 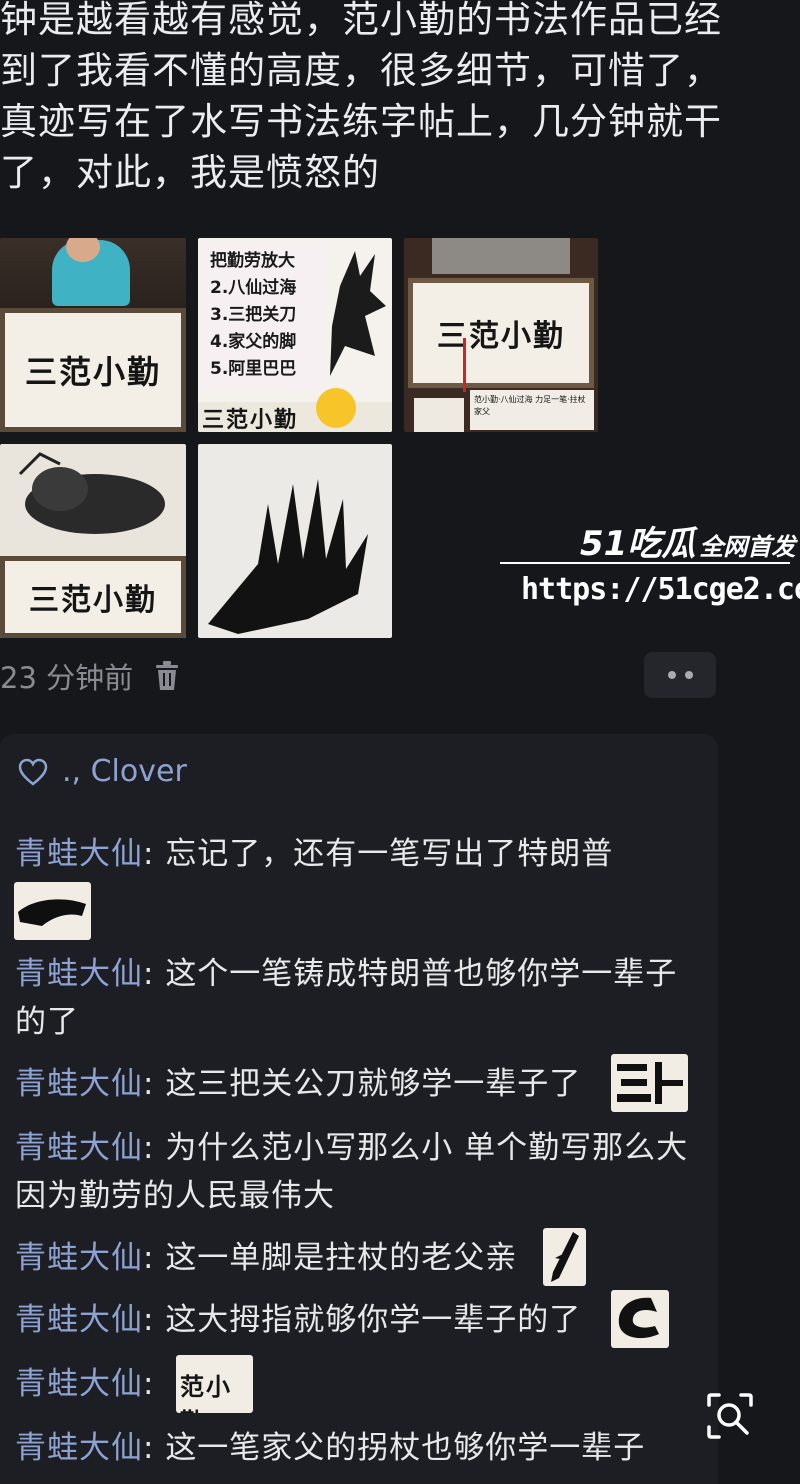 I want to click on comment-image: 范小勤, so click(x=214, y=1384).